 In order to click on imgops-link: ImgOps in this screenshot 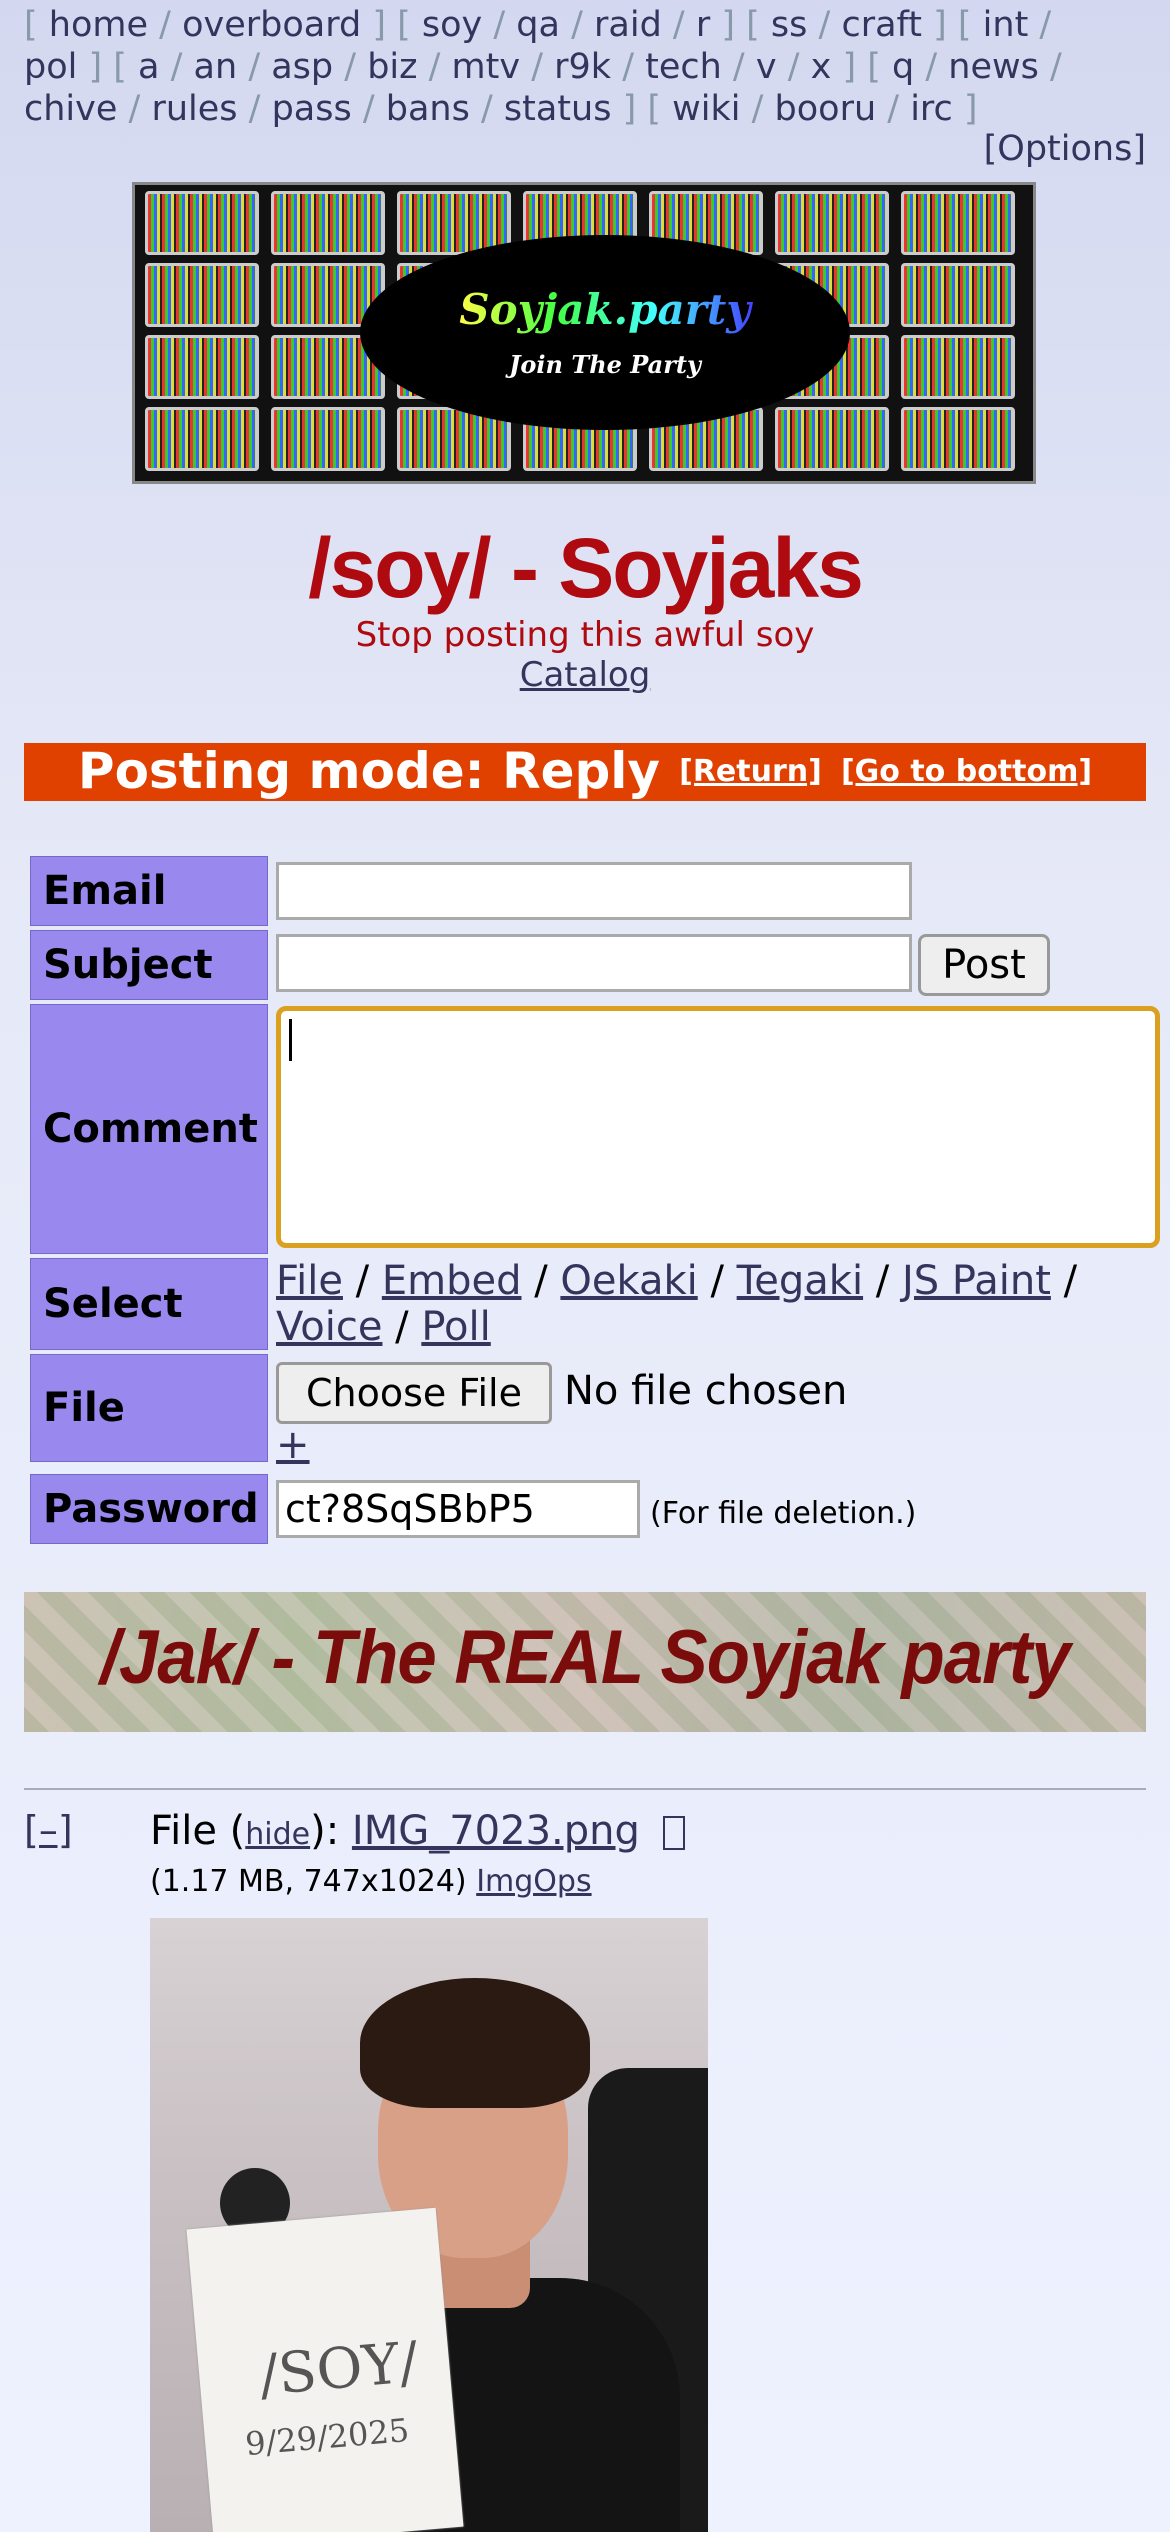, I will do `click(533, 1881)`.